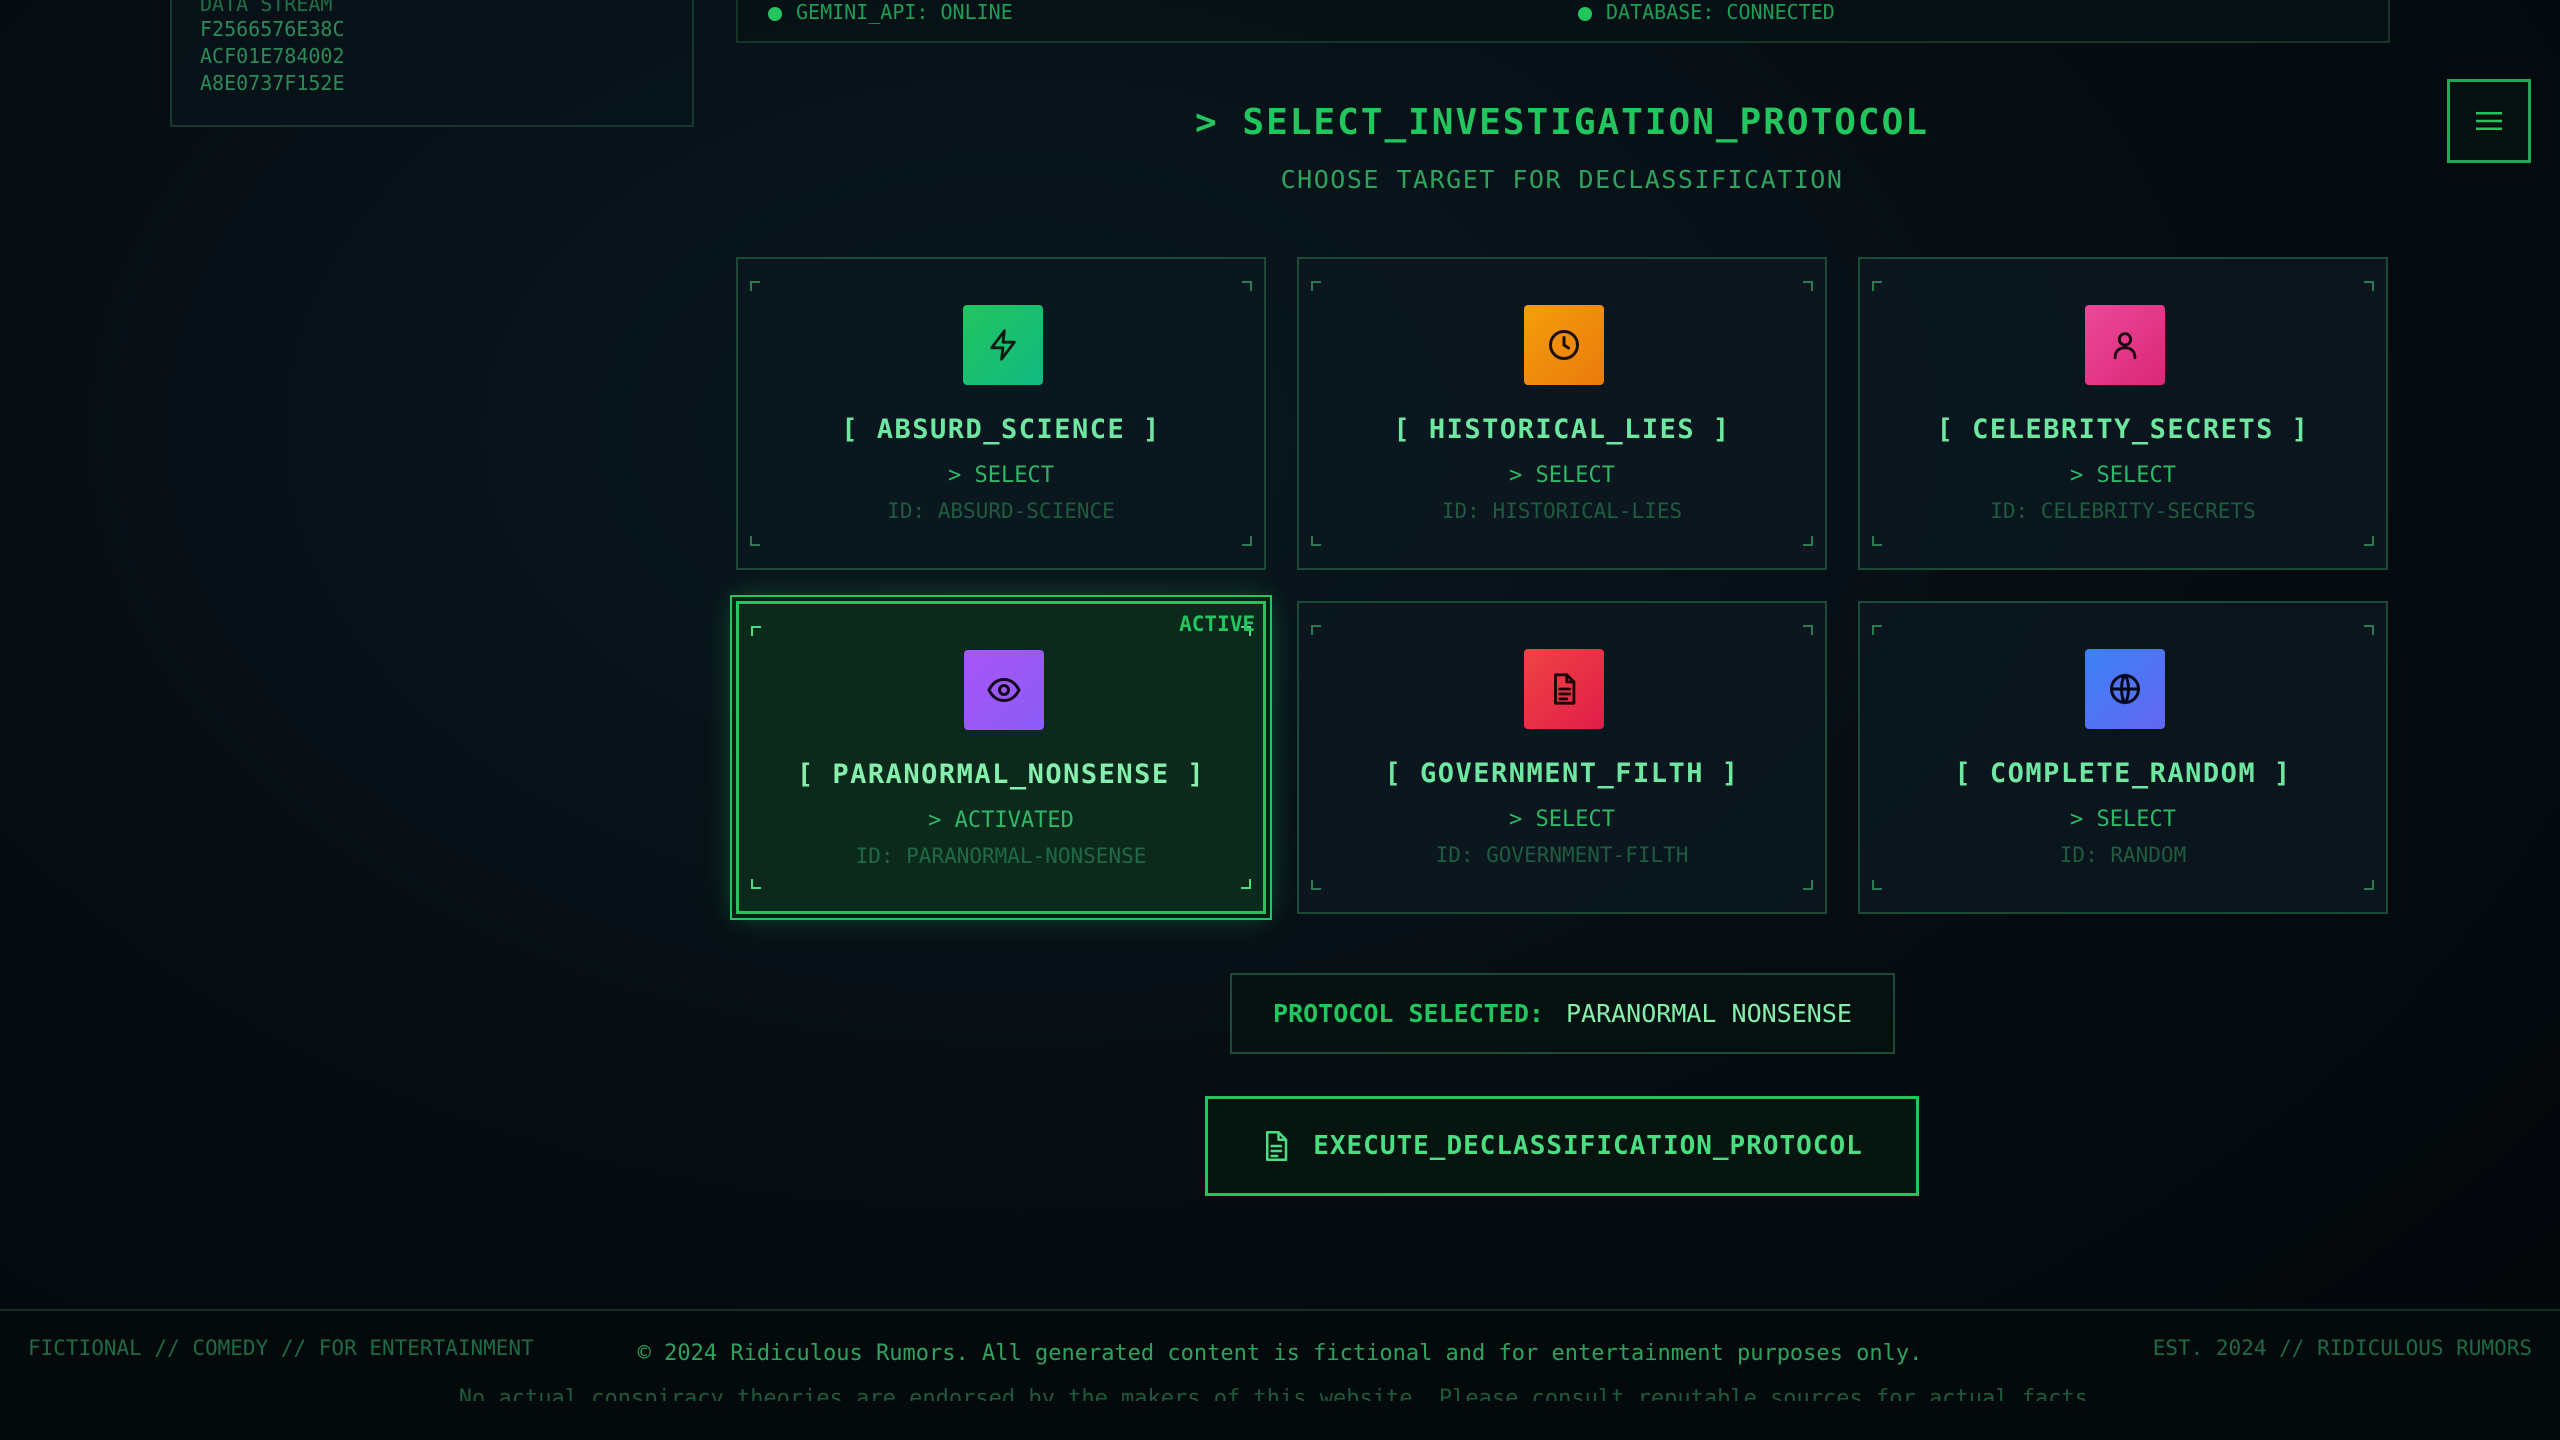 The width and height of the screenshot is (2560, 1440). I want to click on globe-icon, so click(2125, 689).